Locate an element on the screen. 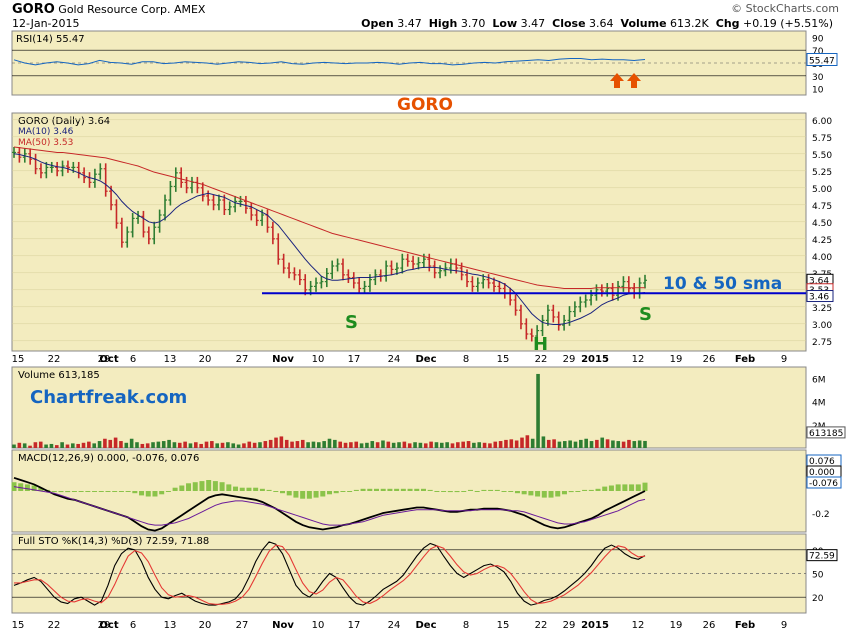 This screenshot has width=847, height=634. x-tick-label: 10 is located at coordinates (318, 625).